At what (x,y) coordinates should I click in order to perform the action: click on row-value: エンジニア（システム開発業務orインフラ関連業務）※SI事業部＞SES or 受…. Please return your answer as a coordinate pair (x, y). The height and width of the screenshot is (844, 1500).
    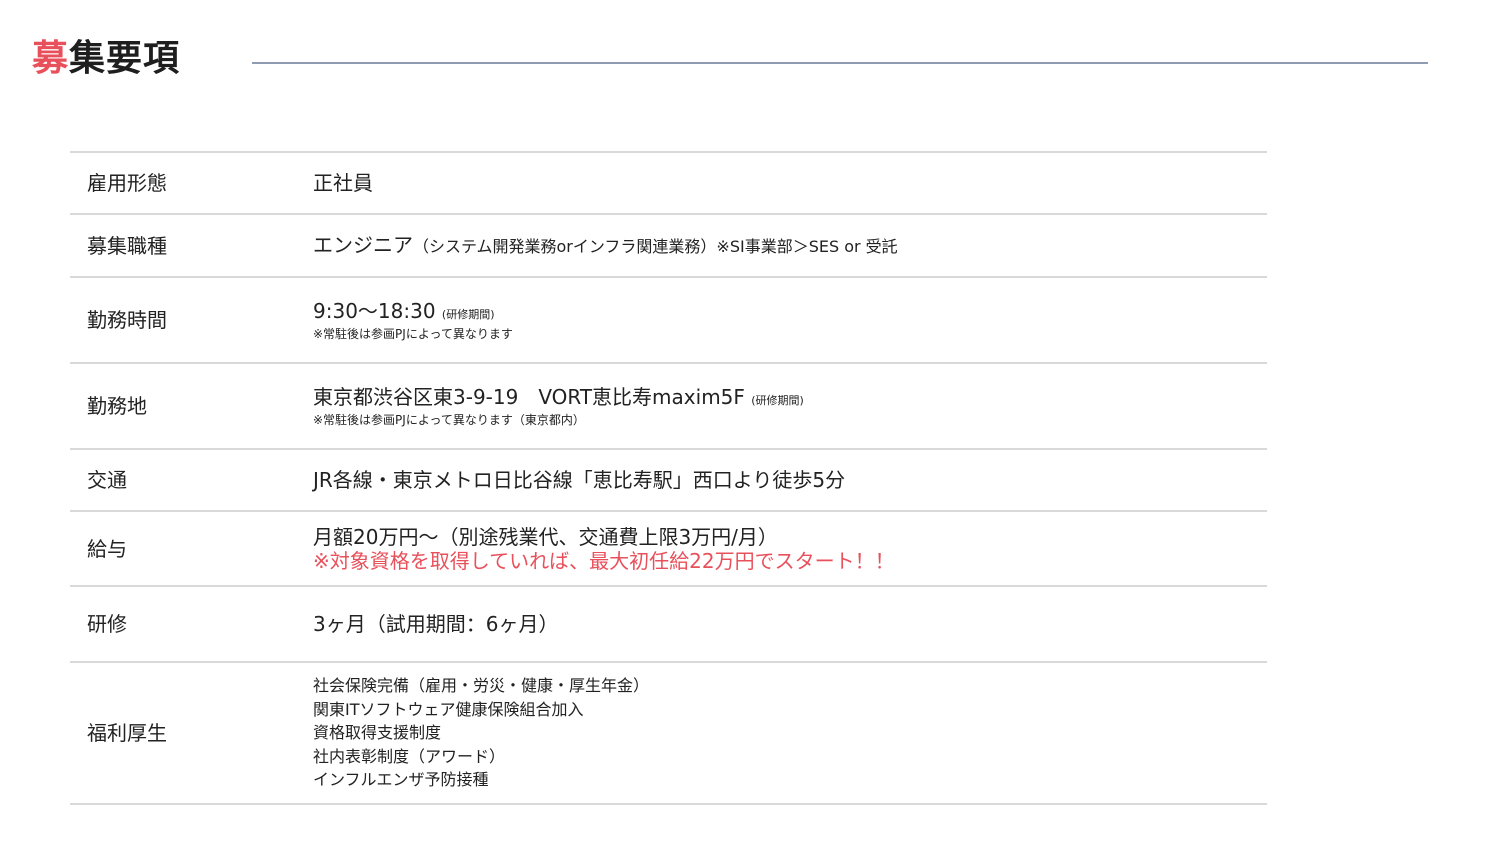
    Looking at the image, I should click on (790, 246).